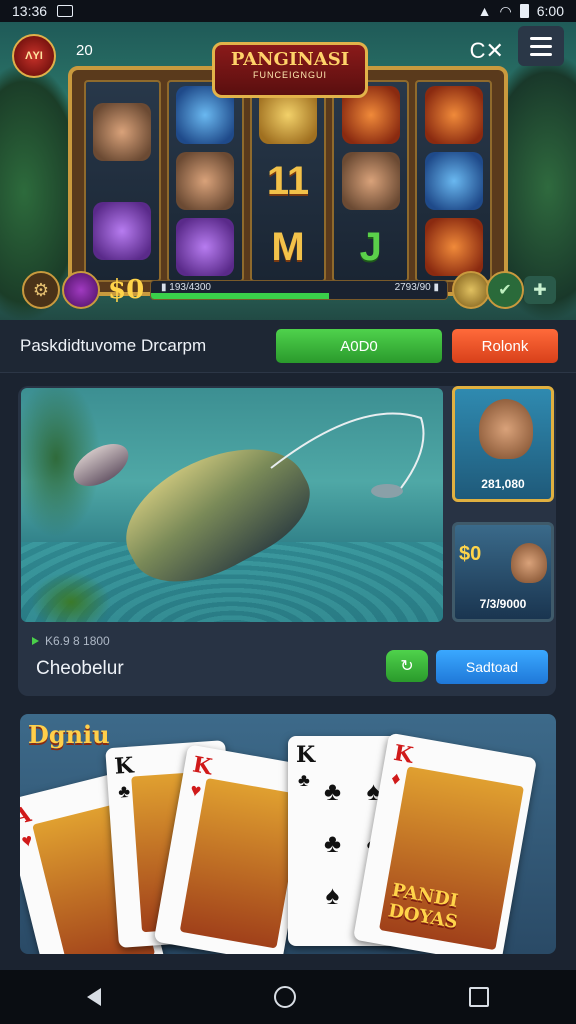 The height and width of the screenshot is (1024, 576). I want to click on select-button: Sadtoad, so click(492, 667).